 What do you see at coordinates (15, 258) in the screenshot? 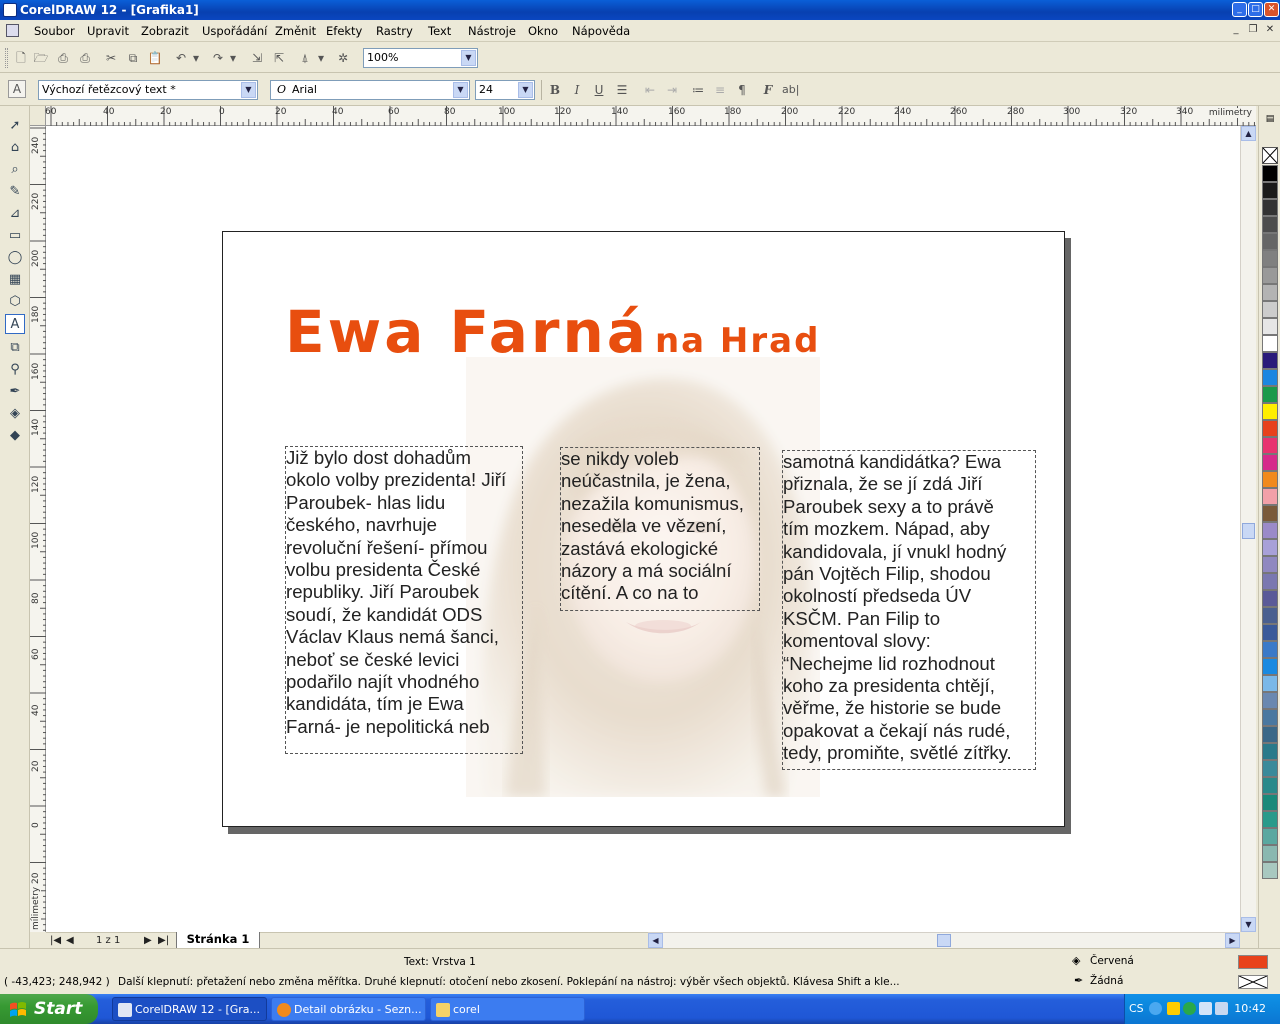
I see `ellipse-tool-icon: ◯` at bounding box center [15, 258].